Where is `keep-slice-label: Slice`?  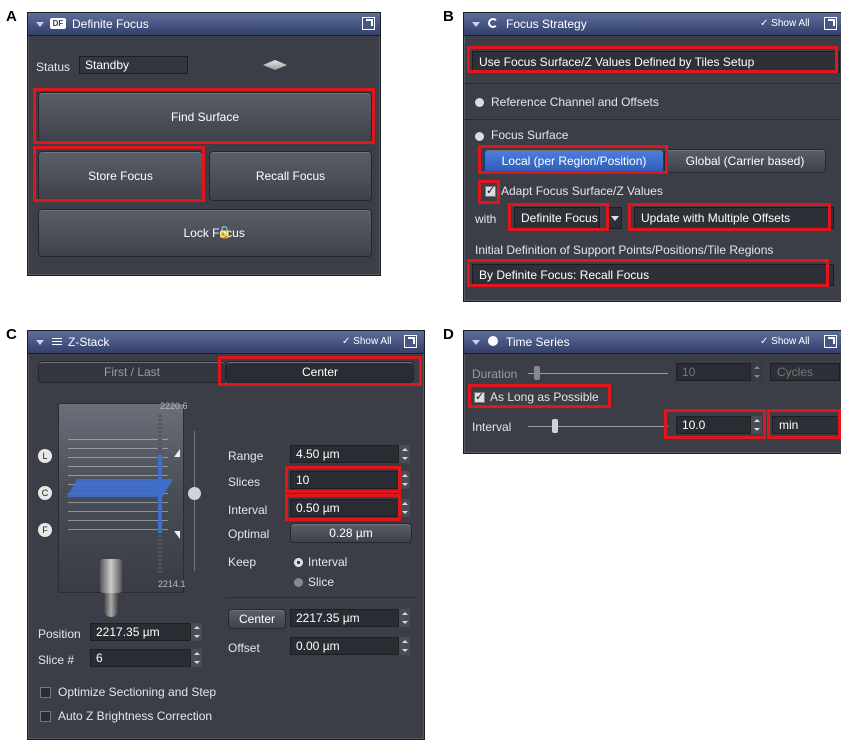
keep-slice-label: Slice is located at coordinates (321, 582).